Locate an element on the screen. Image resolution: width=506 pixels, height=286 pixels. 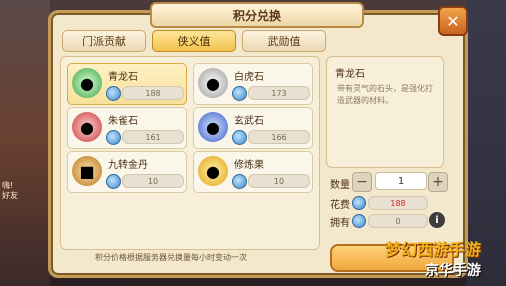
own-value: 0 is located at coordinates (398, 221).